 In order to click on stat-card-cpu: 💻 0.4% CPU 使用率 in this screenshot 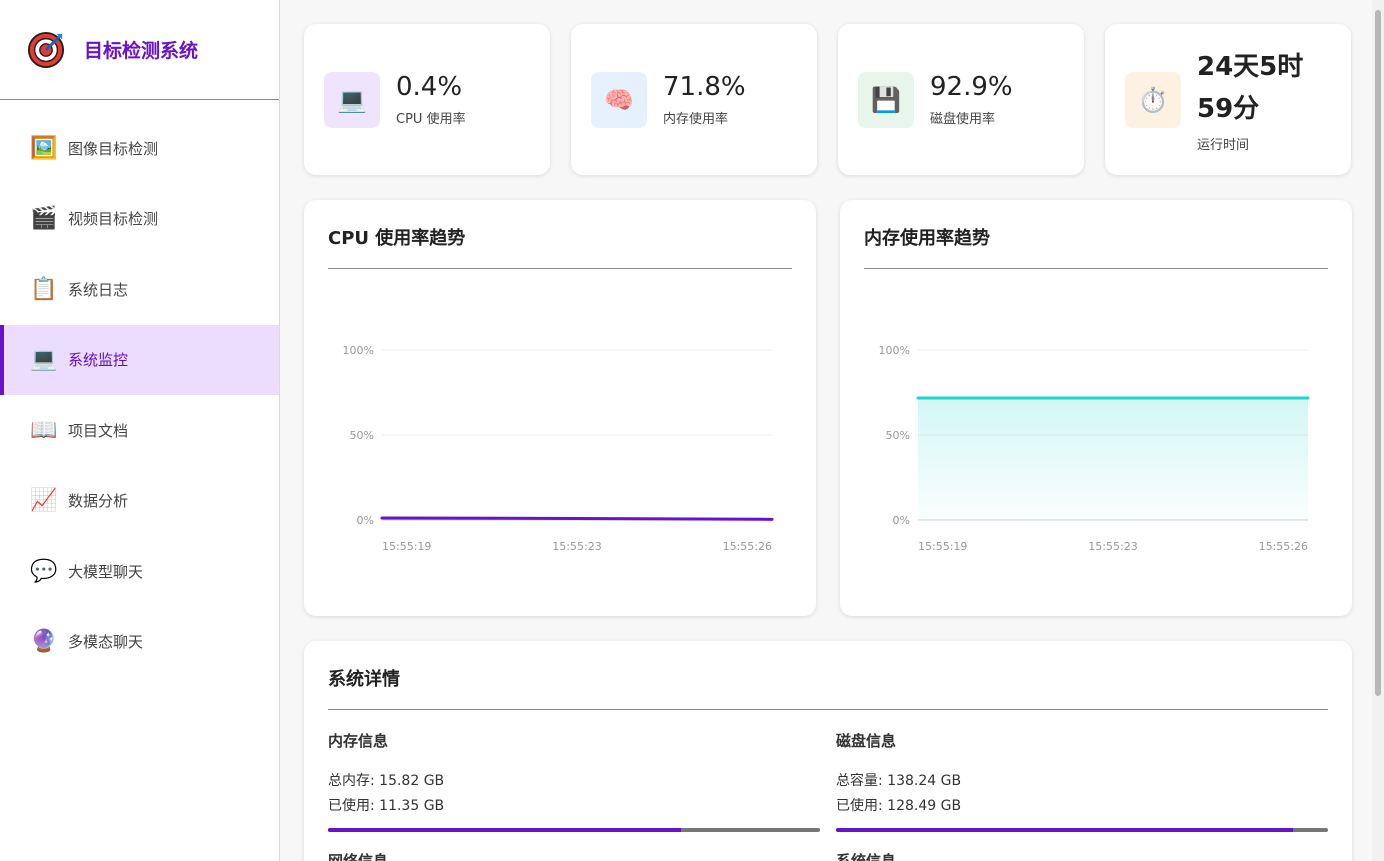, I will do `click(427, 99)`.